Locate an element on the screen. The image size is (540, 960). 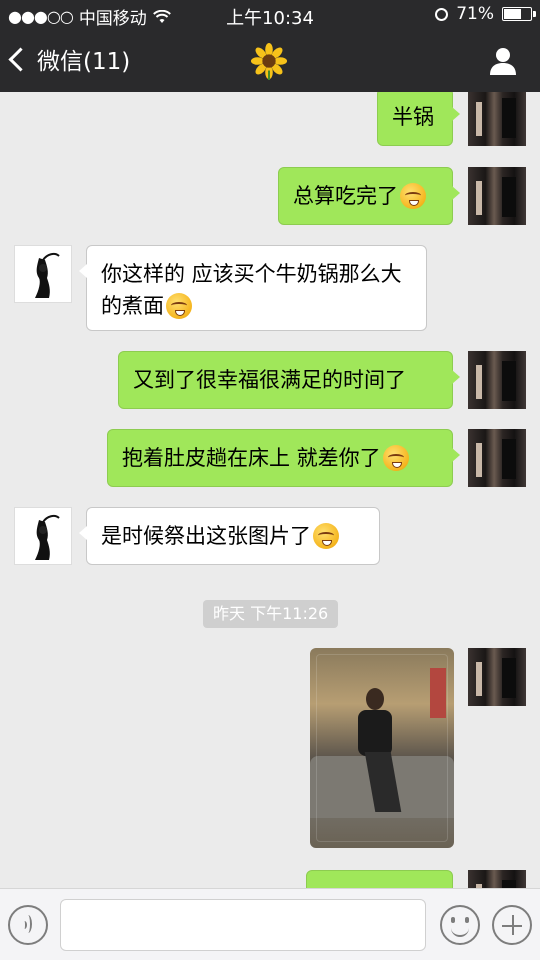
emoji-icon is located at coordinates (460, 925).